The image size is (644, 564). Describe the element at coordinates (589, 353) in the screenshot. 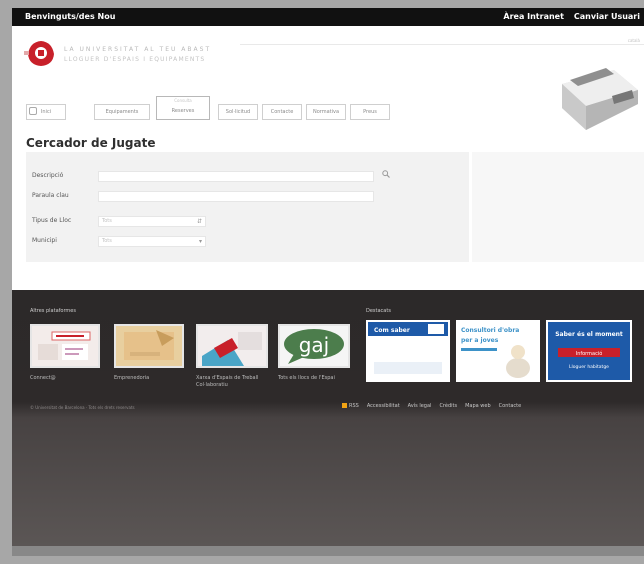

I see `banner-c-sub: Informació` at that location.